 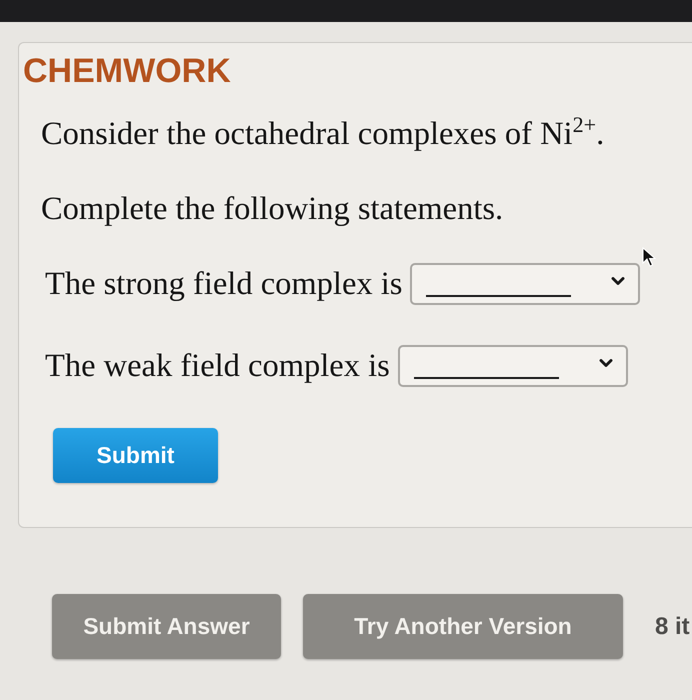 What do you see at coordinates (217, 366) in the screenshot?
I see `statement-label: The weak field complex is` at bounding box center [217, 366].